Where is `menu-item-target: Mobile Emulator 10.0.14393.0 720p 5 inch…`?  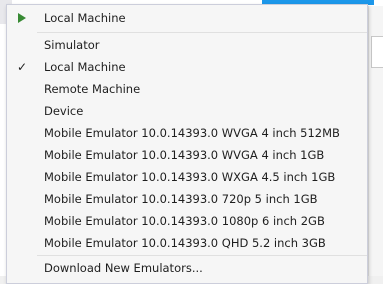 menu-item-target: Mobile Emulator 10.0.14393.0 720p 5 inch… is located at coordinates (187, 199).